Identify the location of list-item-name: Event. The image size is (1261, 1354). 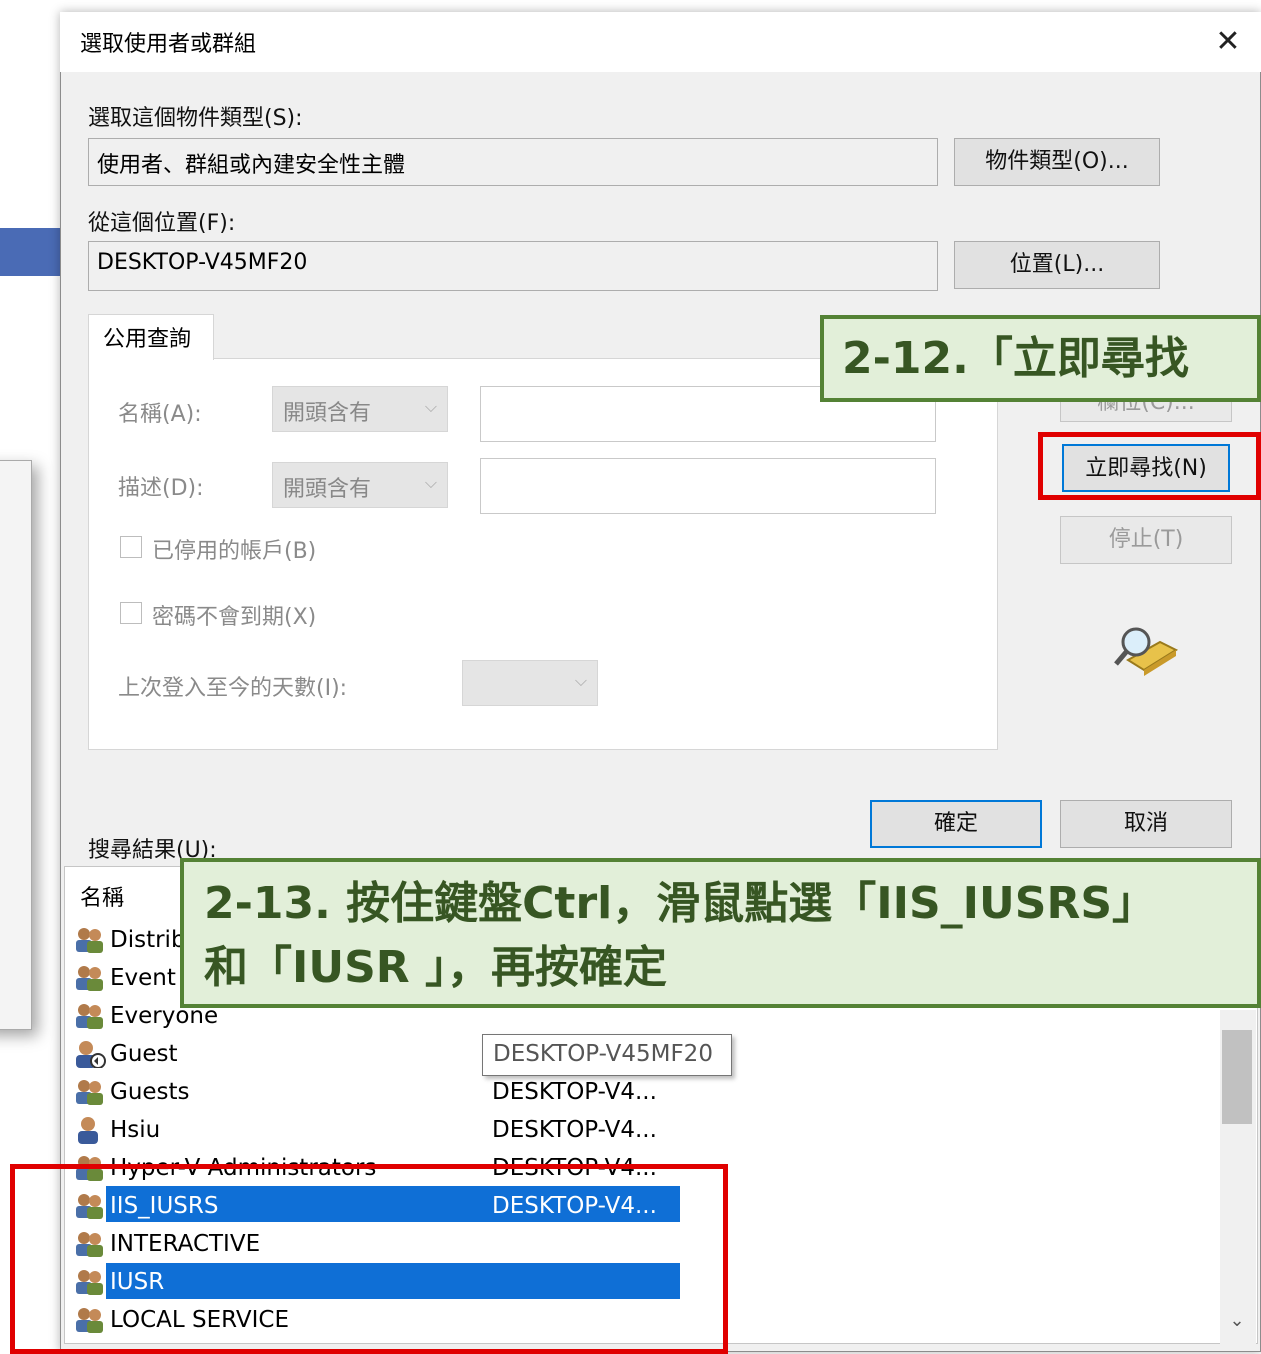
(143, 978).